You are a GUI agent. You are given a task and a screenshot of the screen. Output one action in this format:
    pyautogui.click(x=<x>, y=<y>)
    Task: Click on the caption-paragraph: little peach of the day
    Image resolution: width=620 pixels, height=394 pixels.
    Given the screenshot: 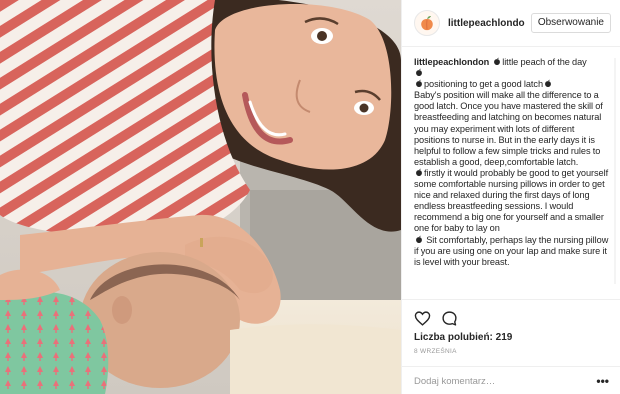 What is the action you would take?
    pyautogui.click(x=539, y=62)
    